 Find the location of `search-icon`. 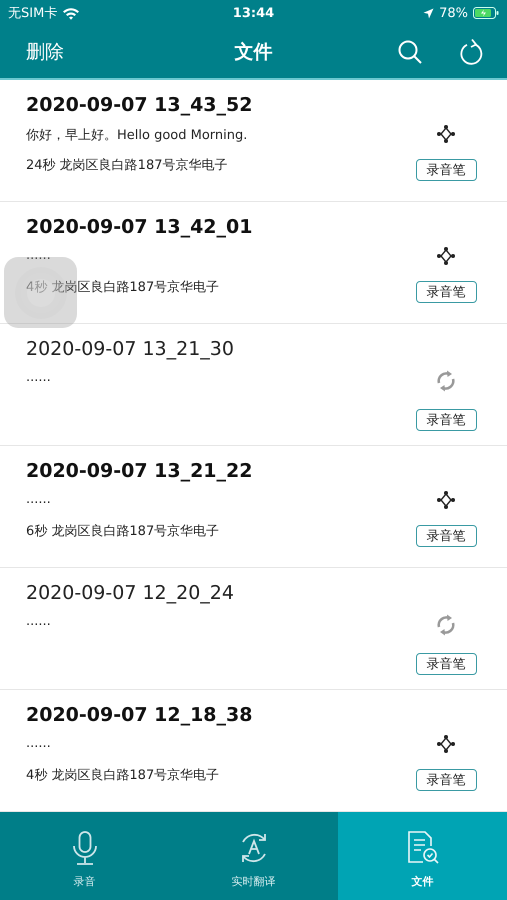

search-icon is located at coordinates (410, 52).